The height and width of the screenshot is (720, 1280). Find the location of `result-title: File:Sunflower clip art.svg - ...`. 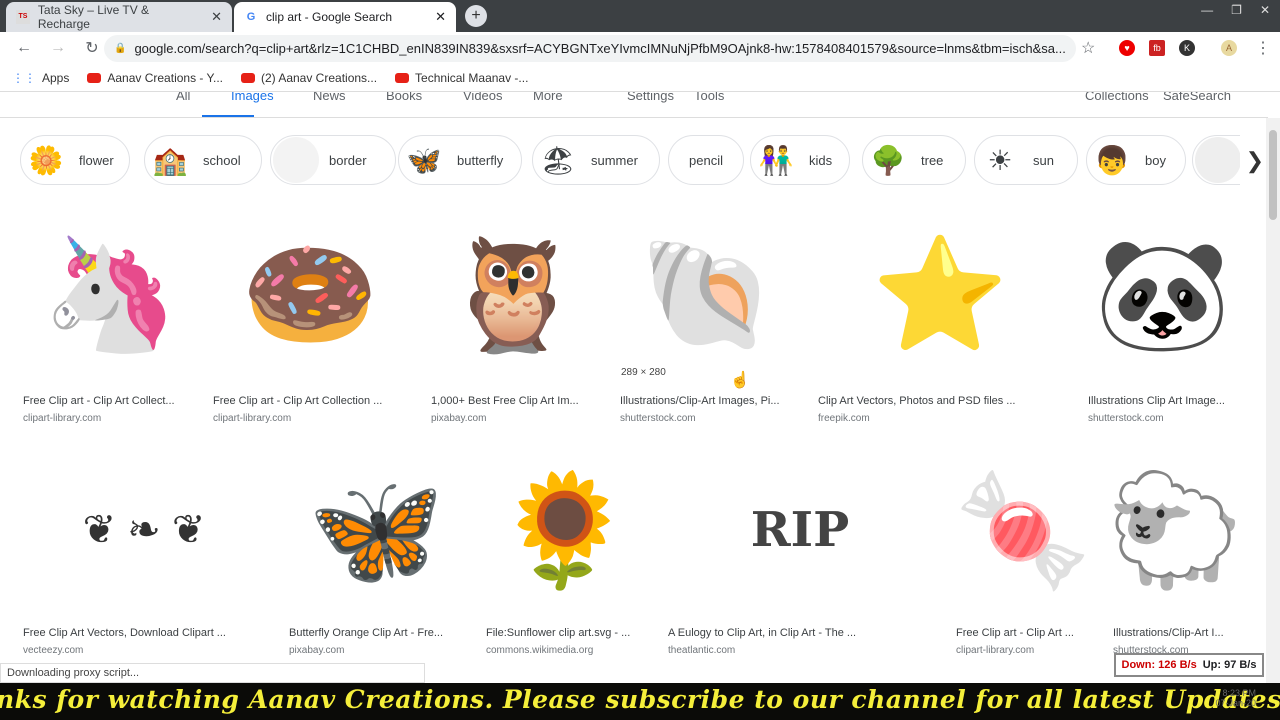

result-title: File:Sunflower clip art.svg - ... is located at coordinates (558, 633).